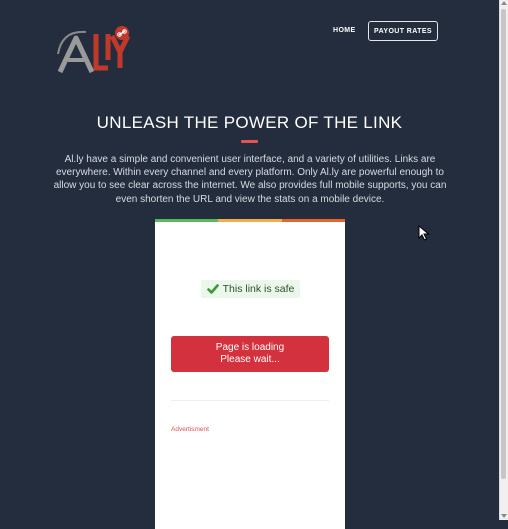 The image size is (508, 529). Describe the element at coordinates (249, 141) in the screenshot. I see `hero-title-underline` at that location.